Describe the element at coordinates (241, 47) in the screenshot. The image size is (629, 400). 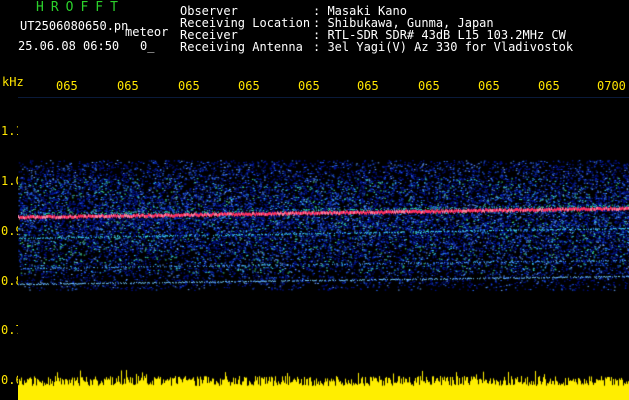
I see `field-label-antenna: Receiving Antenna` at that location.